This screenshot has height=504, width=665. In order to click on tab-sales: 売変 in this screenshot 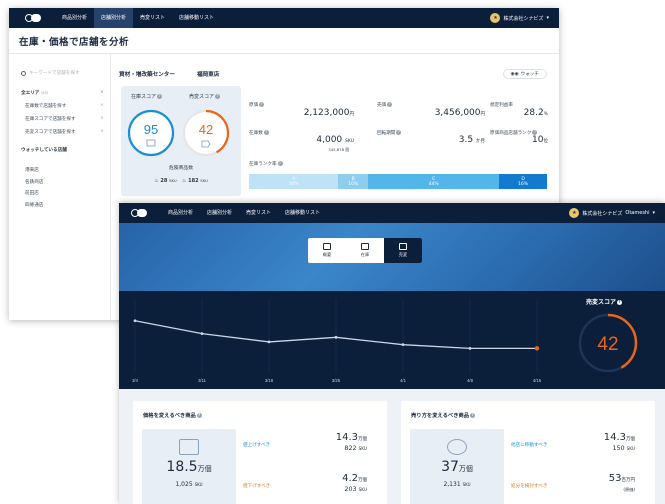, I will do `click(403, 250)`.